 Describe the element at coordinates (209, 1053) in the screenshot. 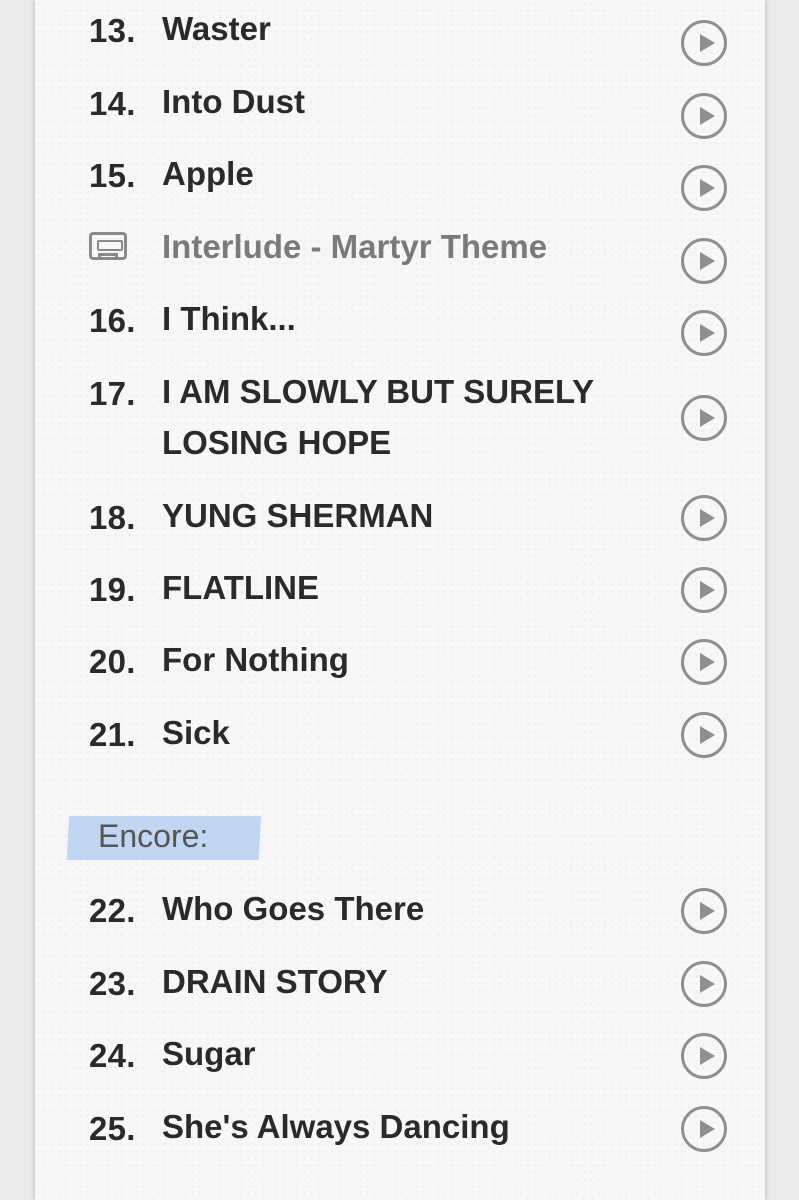

I see `track-title: Sugar` at that location.